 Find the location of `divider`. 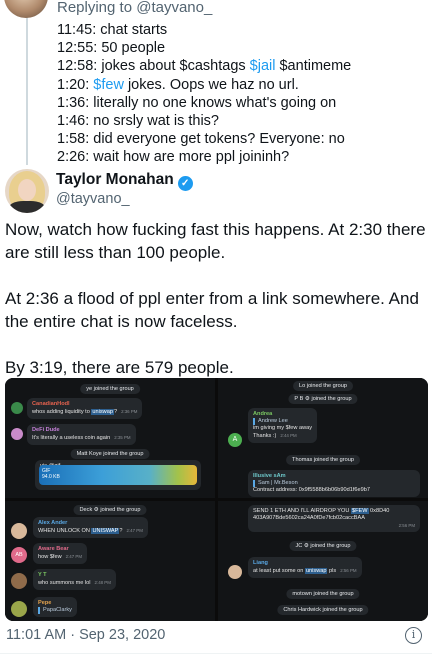

divider is located at coordinates (216, 653).